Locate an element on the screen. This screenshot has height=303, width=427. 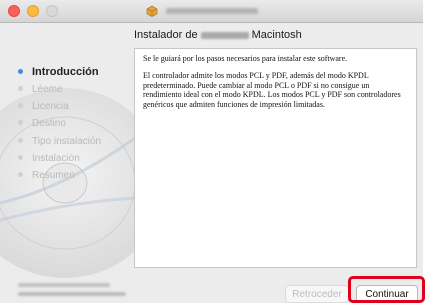
close-window-button is located at coordinates (14, 11).